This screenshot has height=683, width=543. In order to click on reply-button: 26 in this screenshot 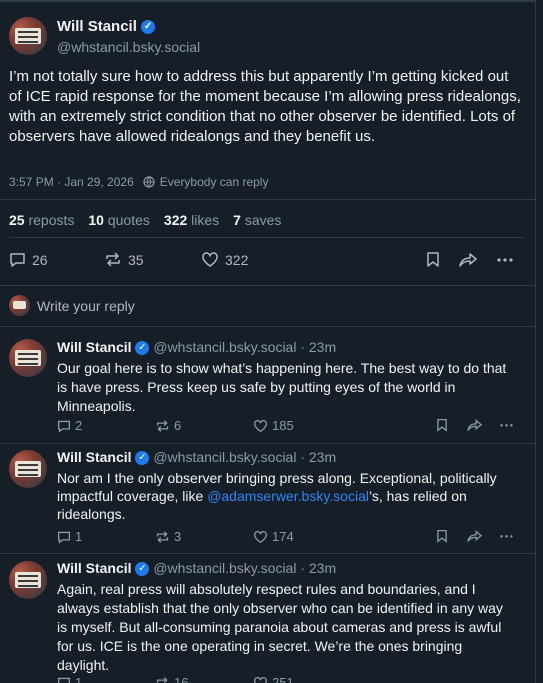, I will do `click(28, 259)`.